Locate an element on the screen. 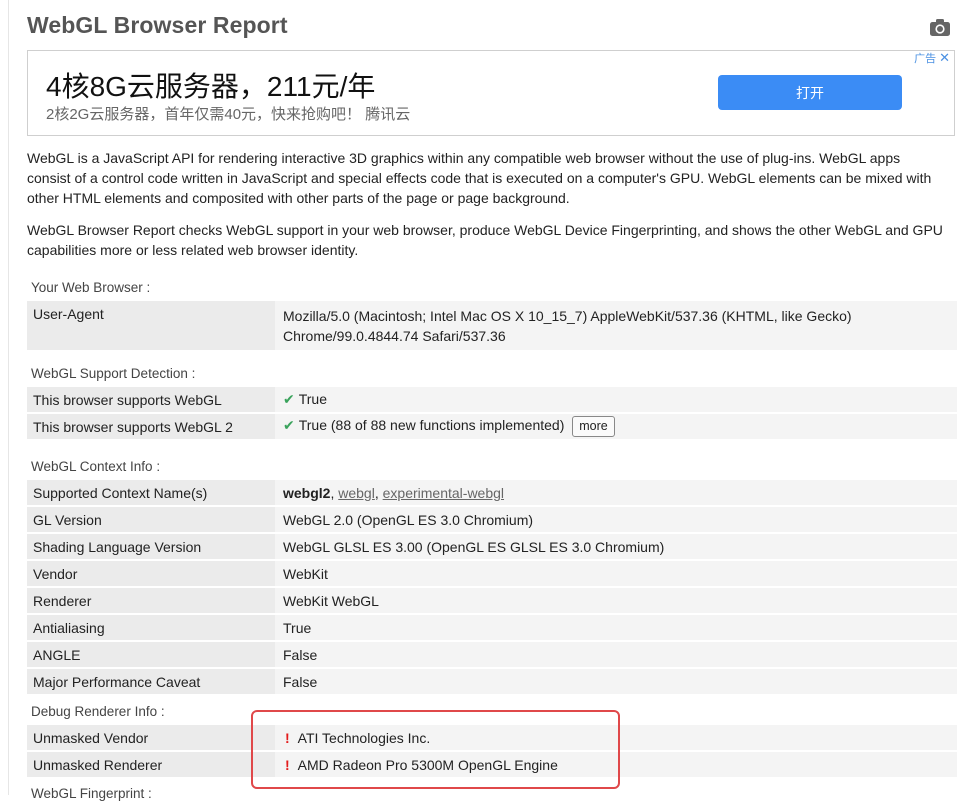 The height and width of the screenshot is (801, 971). table-row: ANGLE False is located at coordinates (492, 654).